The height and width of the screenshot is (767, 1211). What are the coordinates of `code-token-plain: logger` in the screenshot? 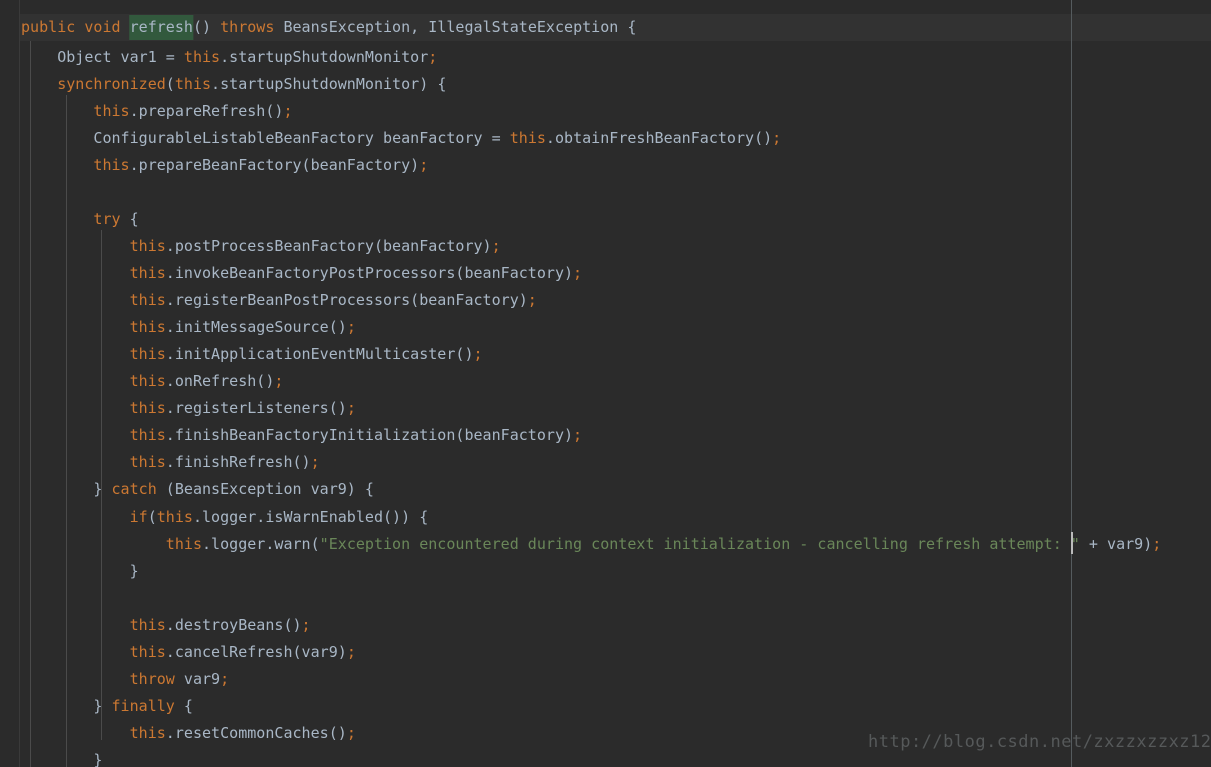 It's located at (229, 517).